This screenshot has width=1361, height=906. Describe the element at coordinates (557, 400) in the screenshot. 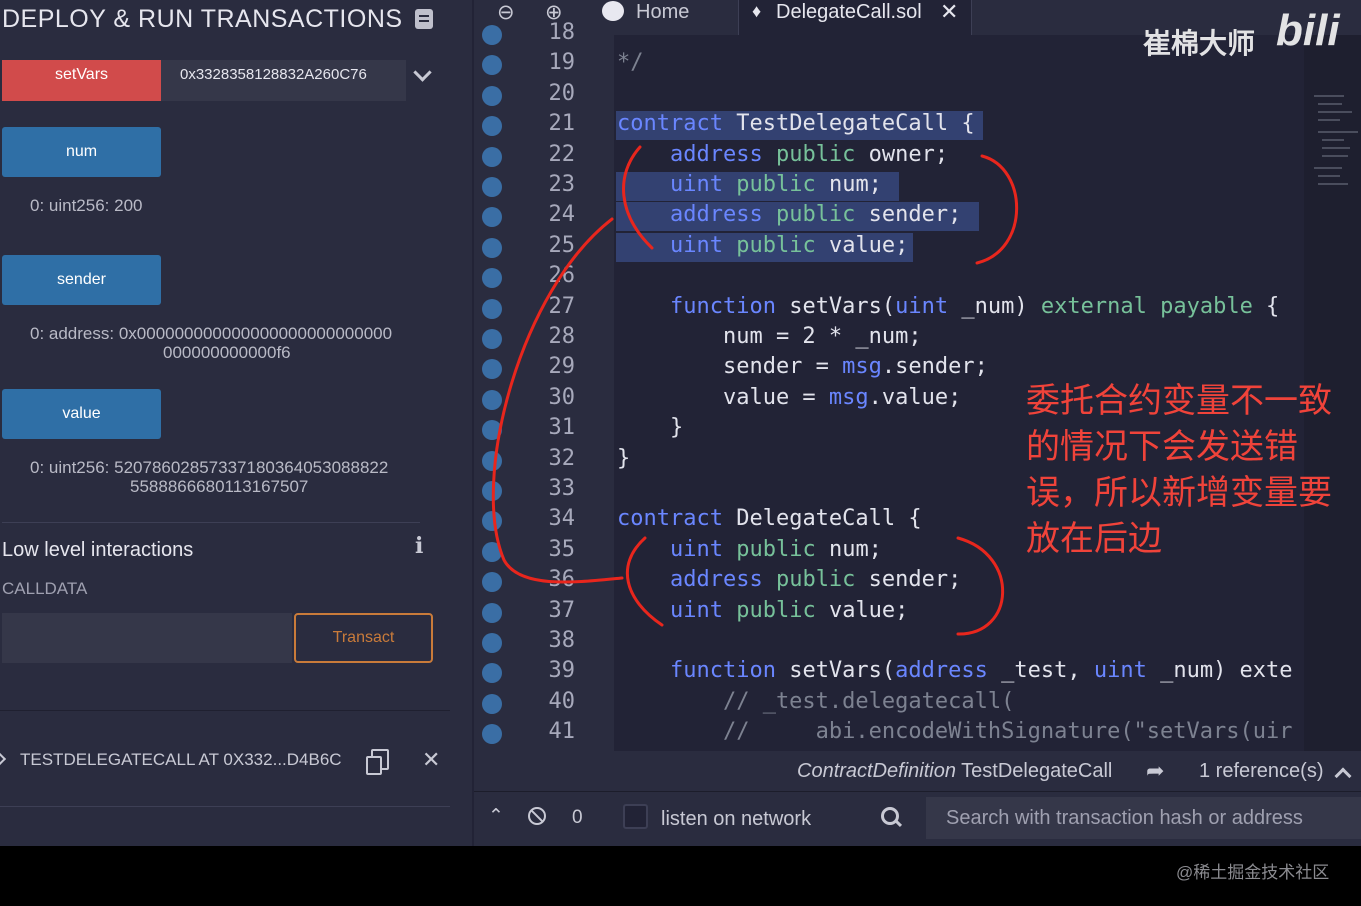

I see `connector-curve` at that location.